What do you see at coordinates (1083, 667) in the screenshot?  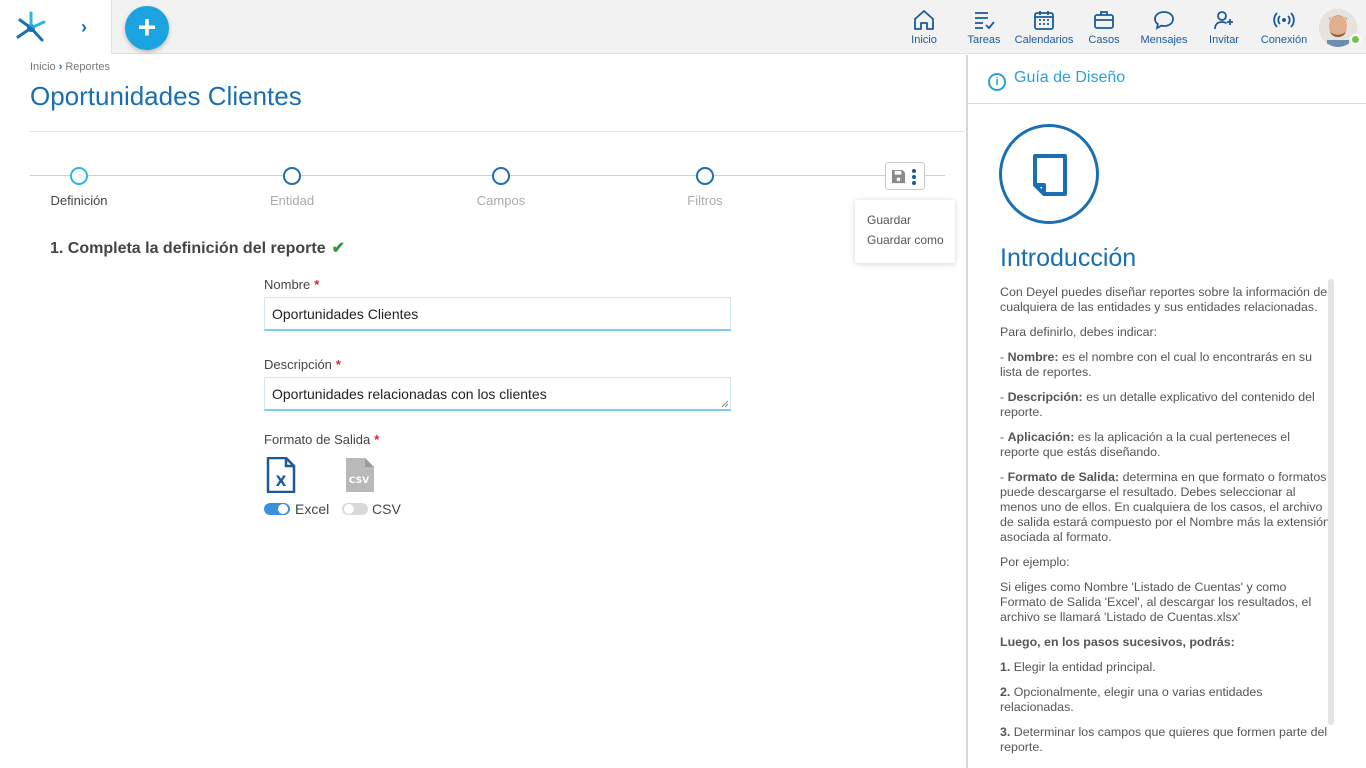 I see `step-desc: Elegir la entidad principal.` at bounding box center [1083, 667].